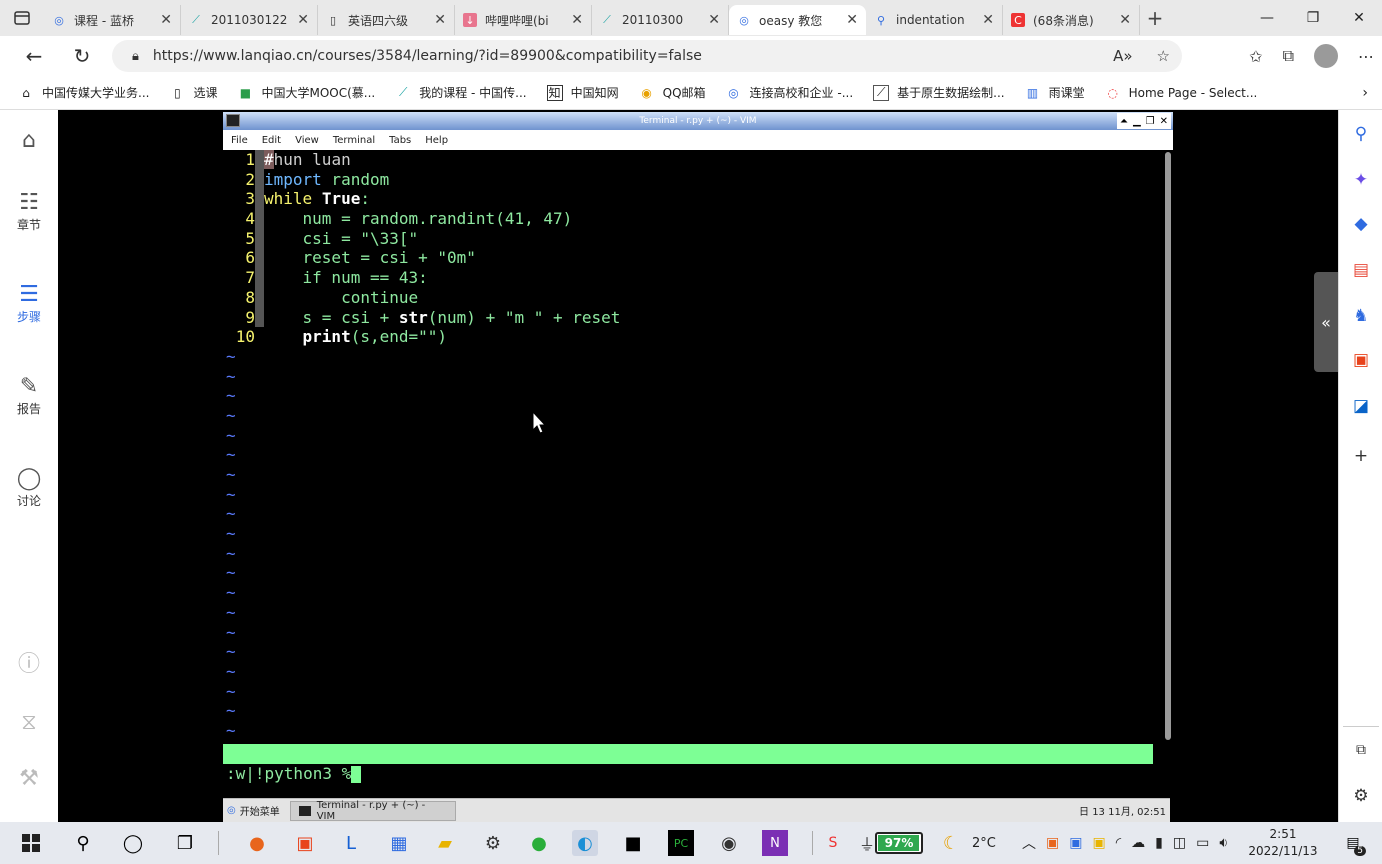 This screenshot has height=864, width=1382. What do you see at coordinates (1360, 224) in the screenshot?
I see `shopping-icon: ◆` at bounding box center [1360, 224].